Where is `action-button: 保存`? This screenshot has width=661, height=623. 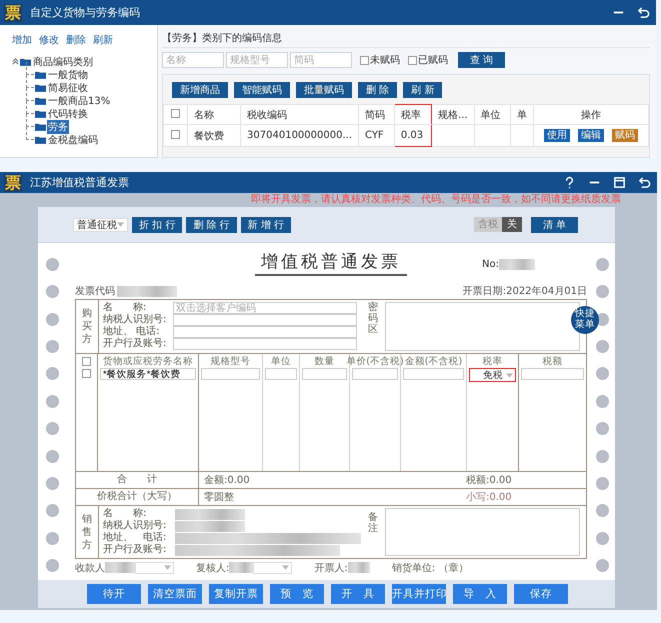 action-button: 保存 is located at coordinates (541, 594).